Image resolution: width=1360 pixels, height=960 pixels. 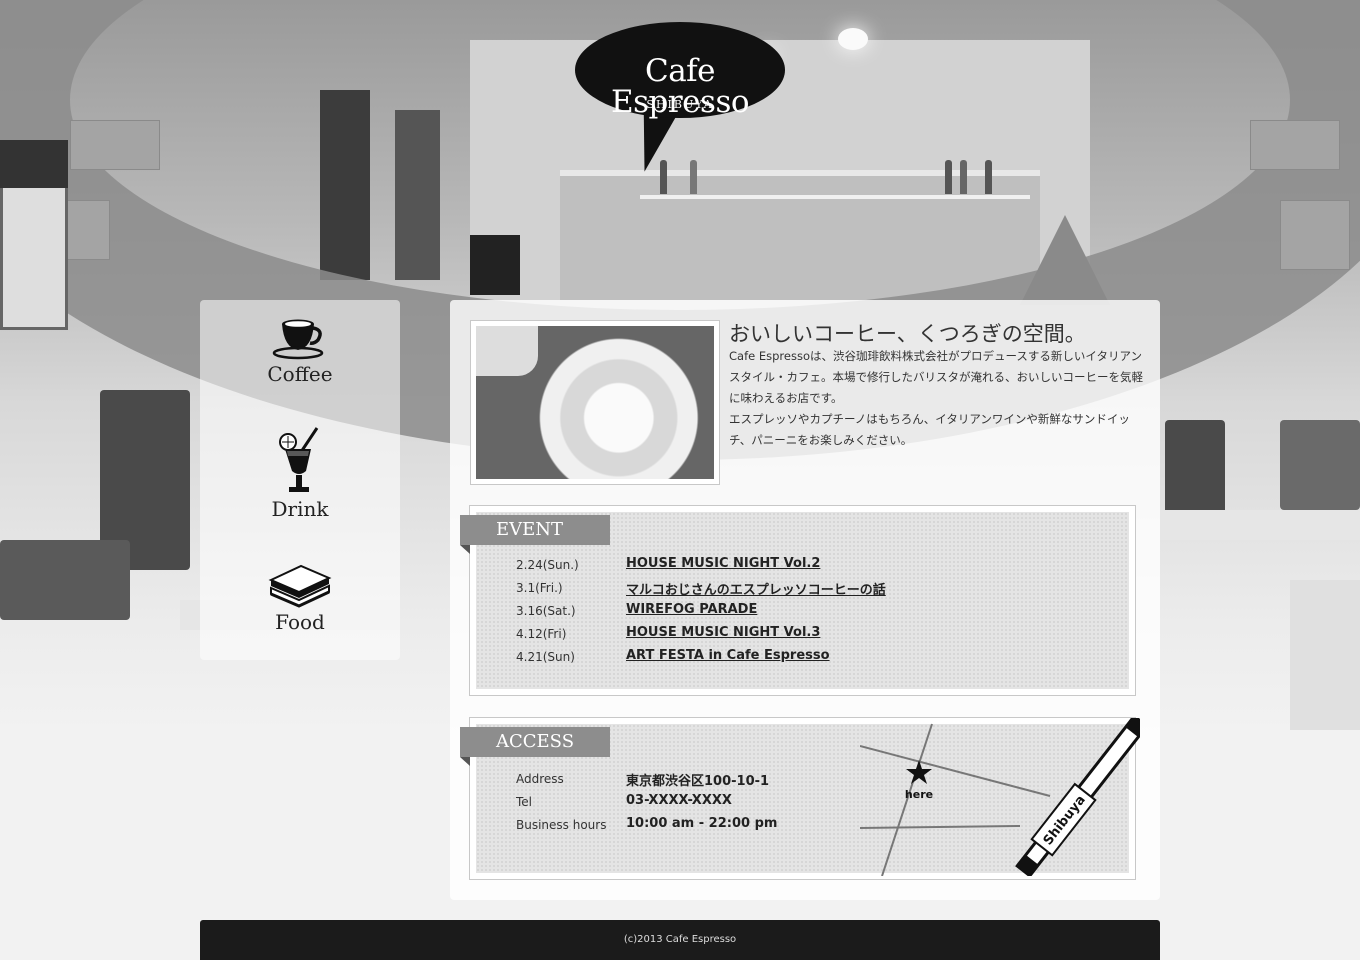 I want to click on logo-subtitle: SHIBUYA, so click(x=680, y=104).